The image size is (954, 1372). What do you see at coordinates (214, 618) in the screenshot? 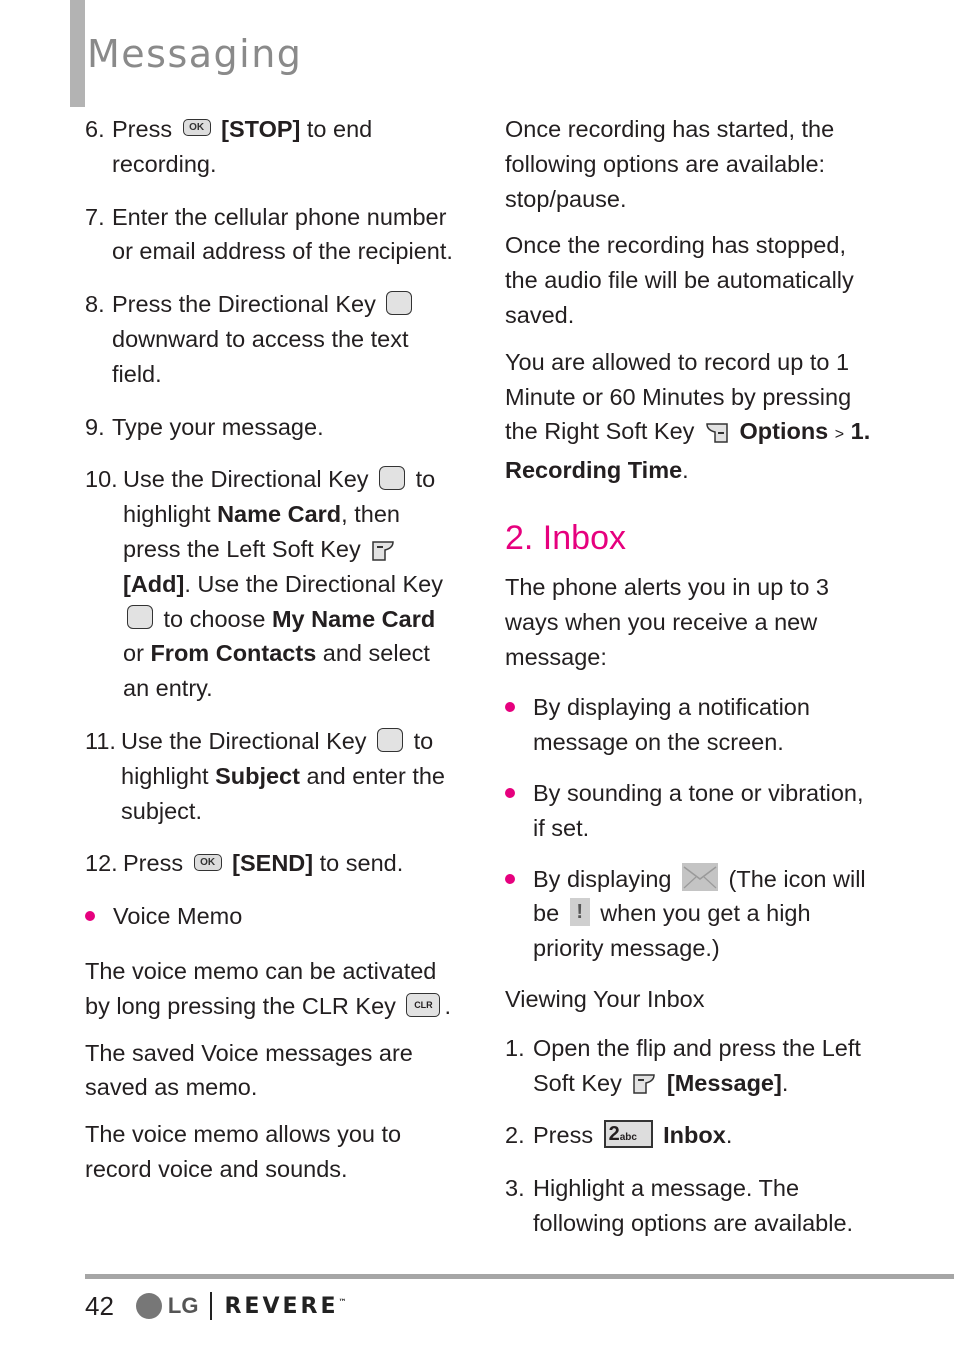
I see `step-text: to choose` at bounding box center [214, 618].